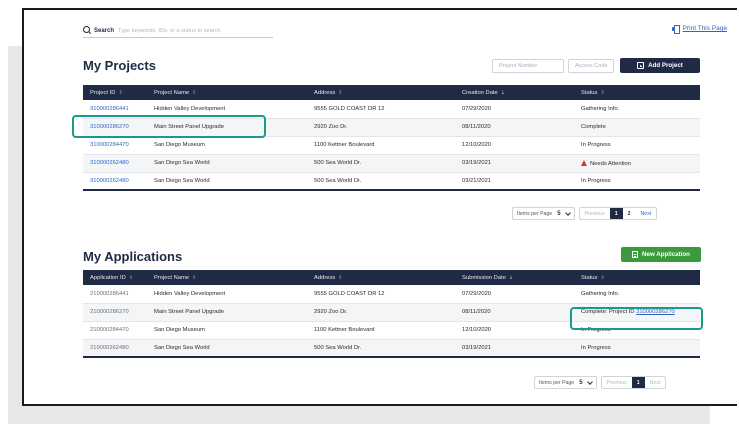  What do you see at coordinates (514, 330) in the screenshot?
I see `submission-date: 12/10/2020` at bounding box center [514, 330].